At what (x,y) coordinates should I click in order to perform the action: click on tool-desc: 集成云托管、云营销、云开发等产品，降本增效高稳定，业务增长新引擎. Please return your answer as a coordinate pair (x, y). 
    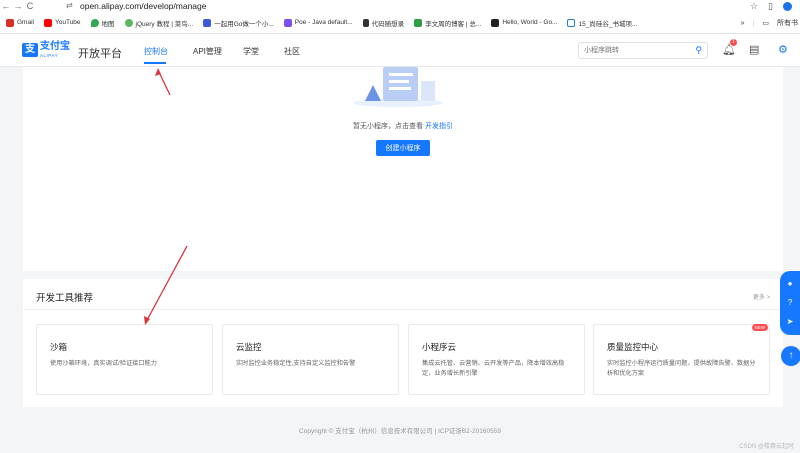
    Looking at the image, I should click on (493, 368).